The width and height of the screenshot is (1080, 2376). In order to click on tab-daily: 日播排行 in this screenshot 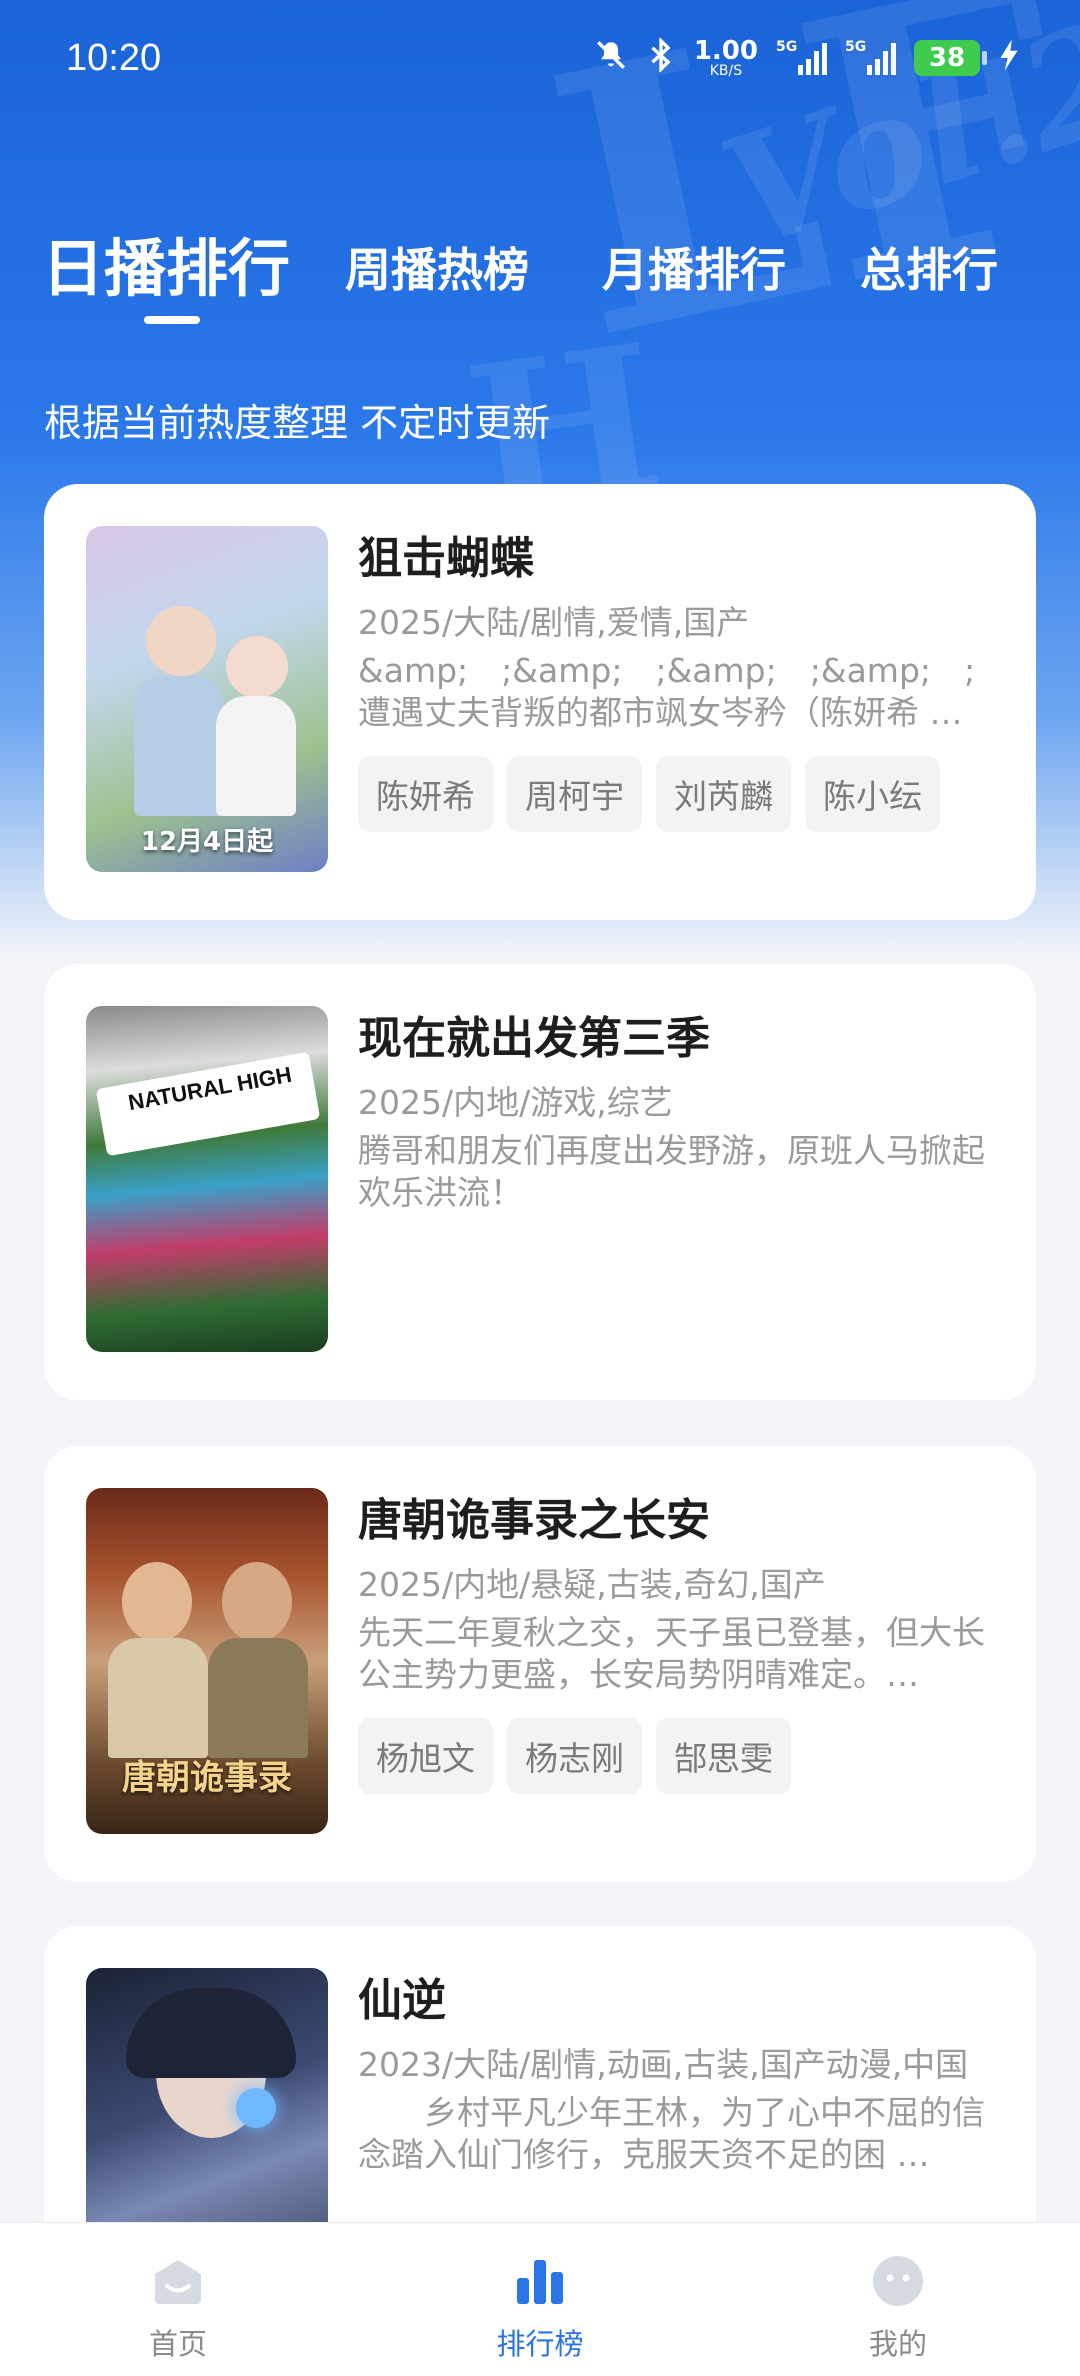, I will do `click(166, 263)`.